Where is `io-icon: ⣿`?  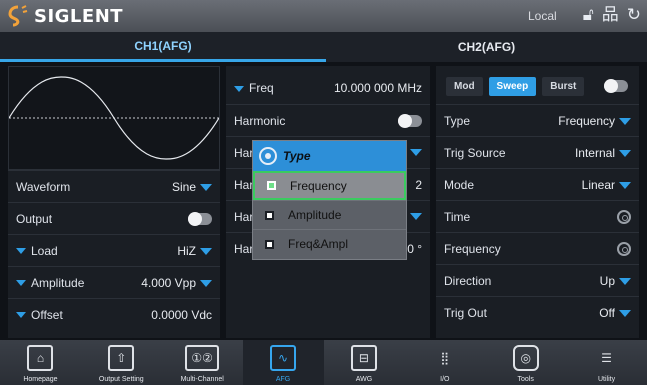
io-icon: ⣿ is located at coordinates (445, 358).